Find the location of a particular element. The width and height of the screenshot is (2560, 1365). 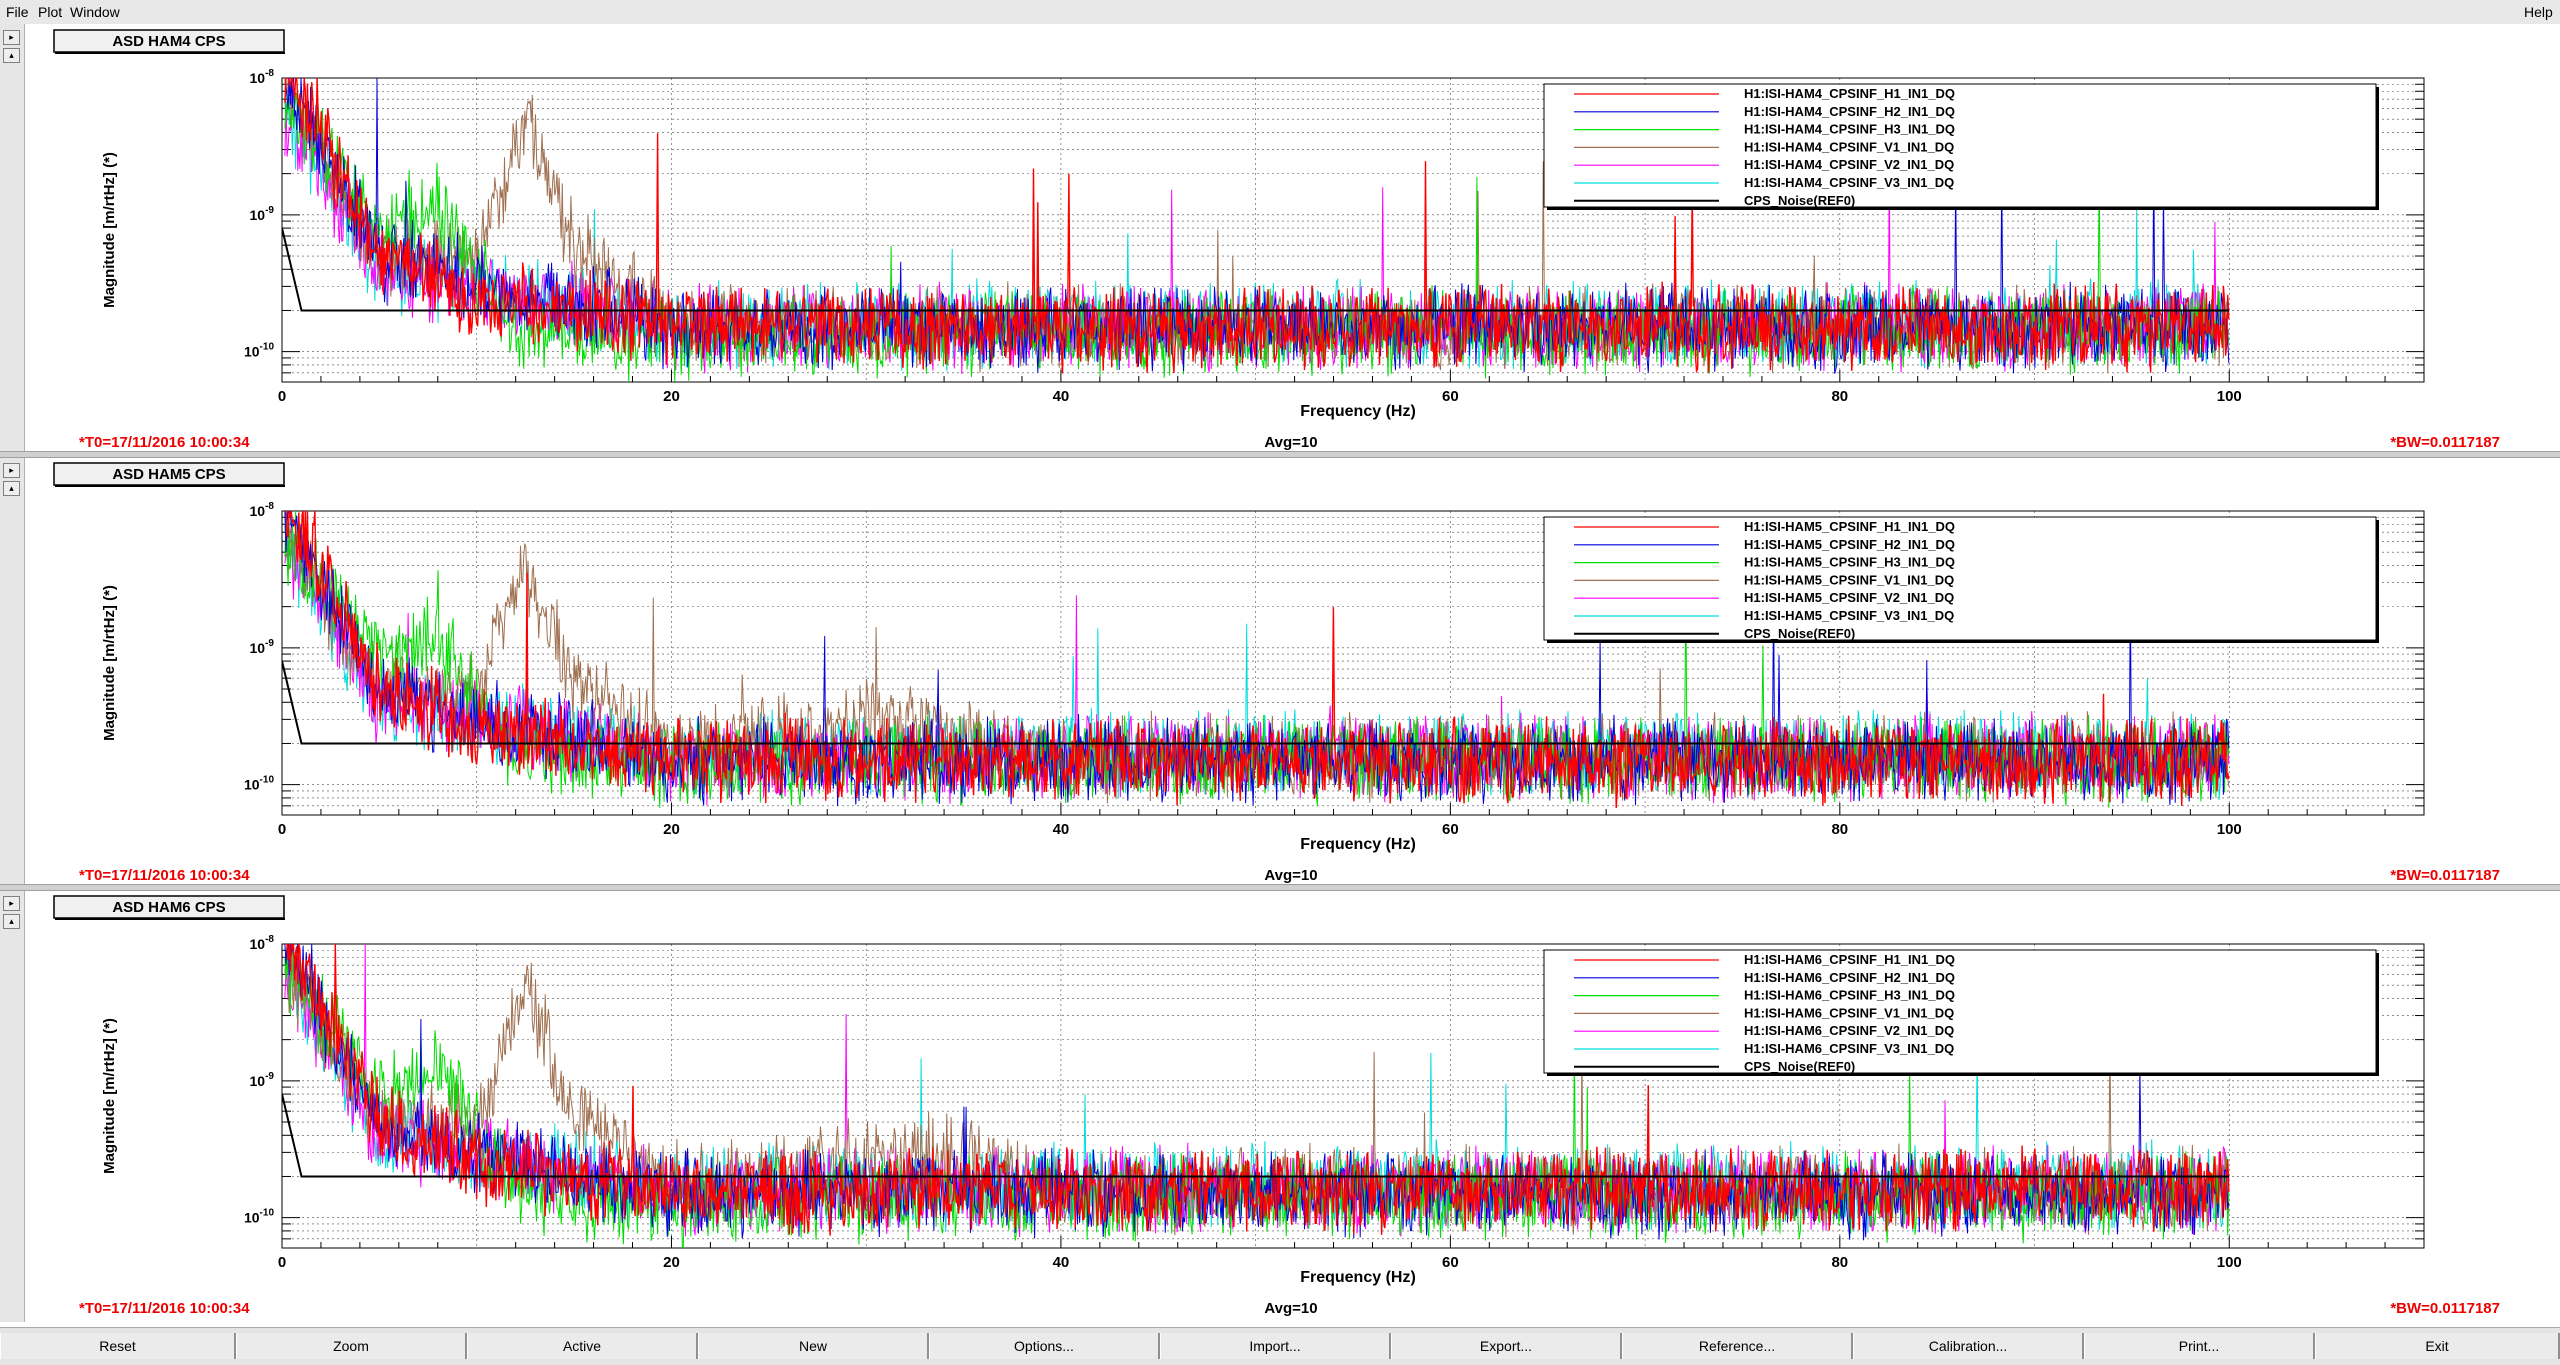

menu-window: Window is located at coordinates (95, 12).